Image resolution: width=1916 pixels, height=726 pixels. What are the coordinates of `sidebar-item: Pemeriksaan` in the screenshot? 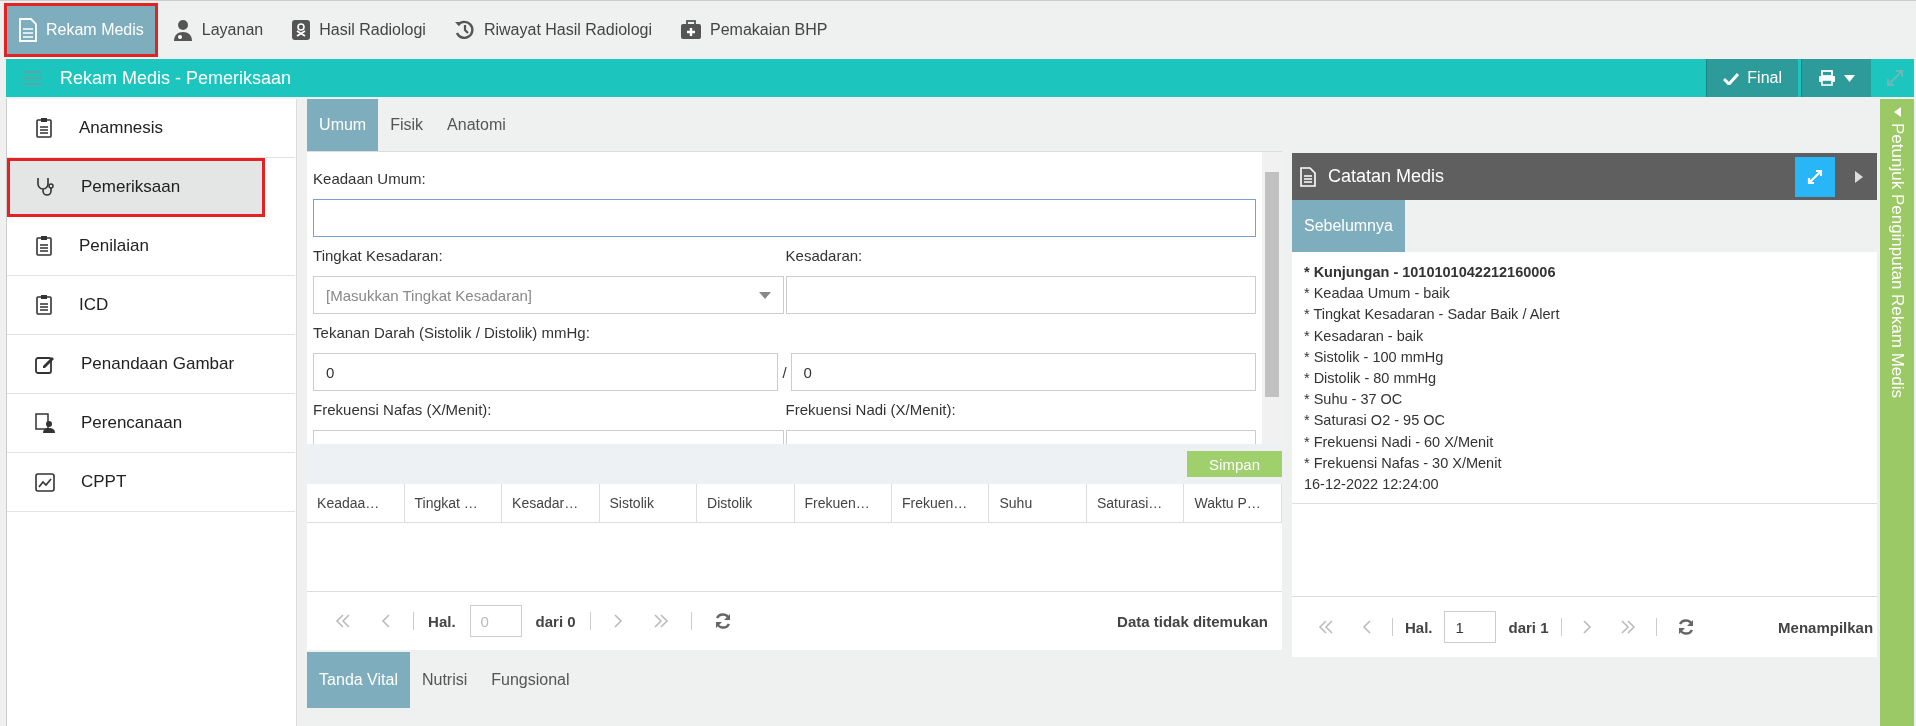 It's located at (136, 187).